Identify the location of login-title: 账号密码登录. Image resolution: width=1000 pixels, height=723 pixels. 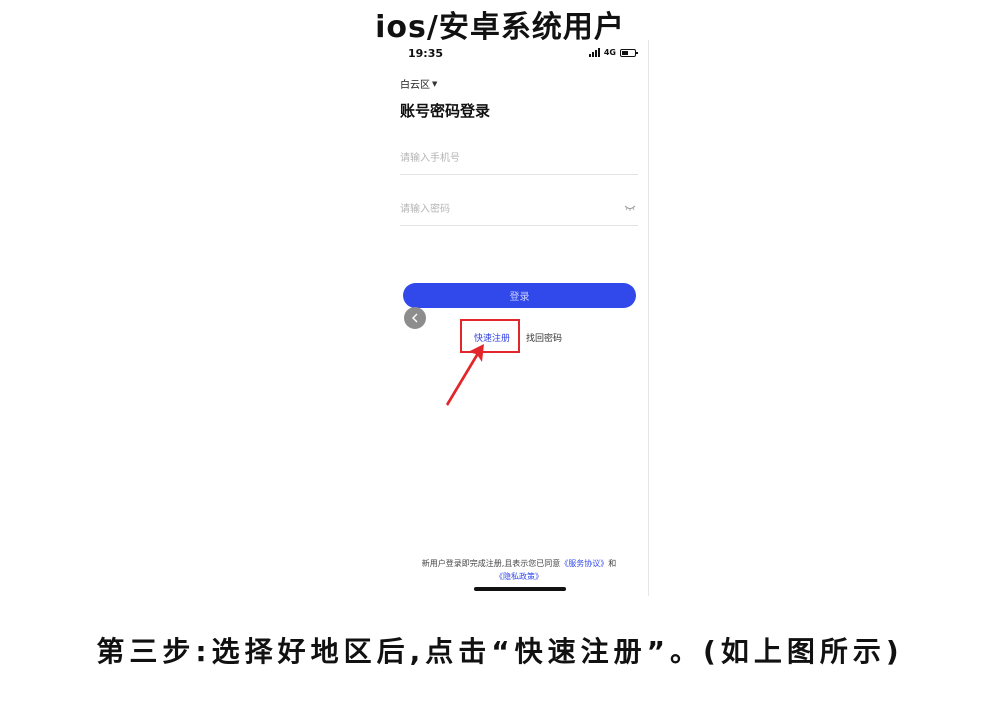
(445, 111).